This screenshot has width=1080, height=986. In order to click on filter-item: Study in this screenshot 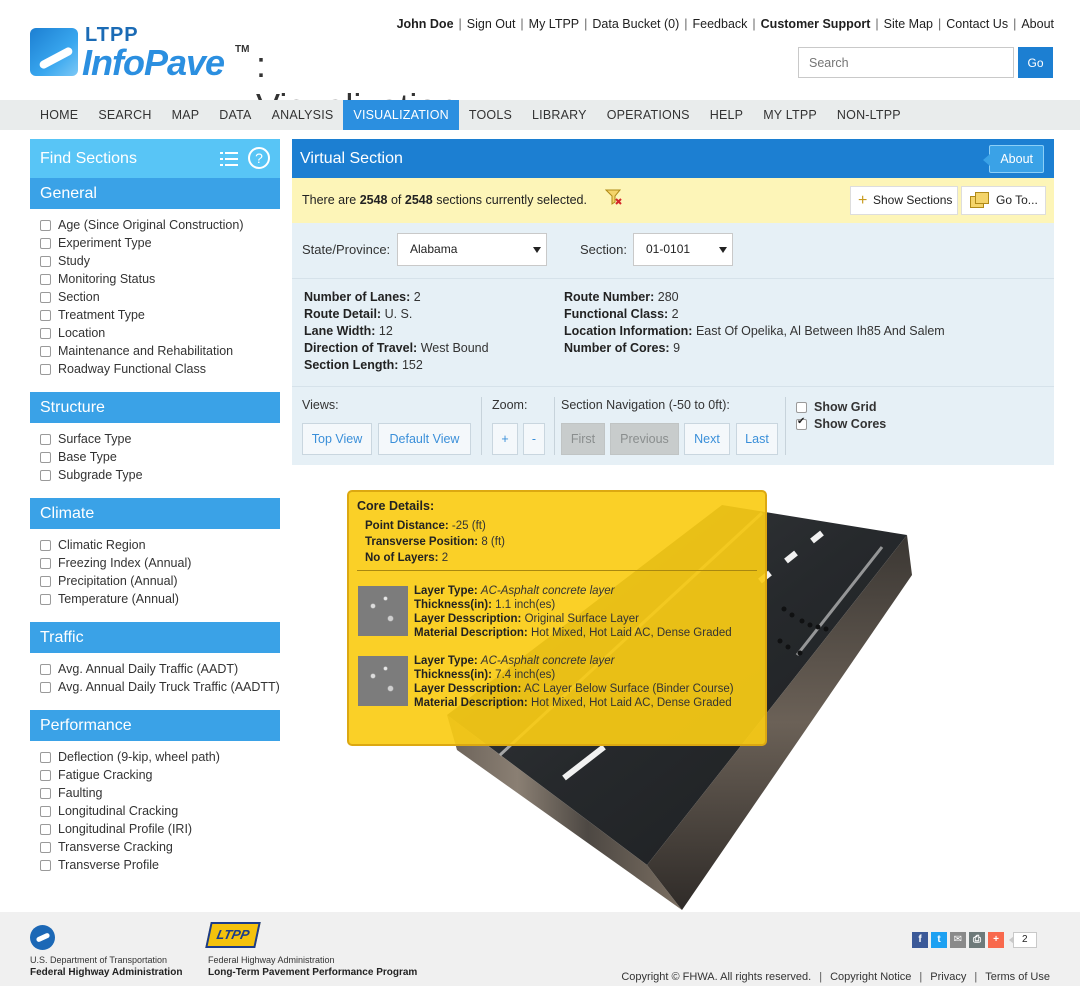, I will do `click(160, 261)`.